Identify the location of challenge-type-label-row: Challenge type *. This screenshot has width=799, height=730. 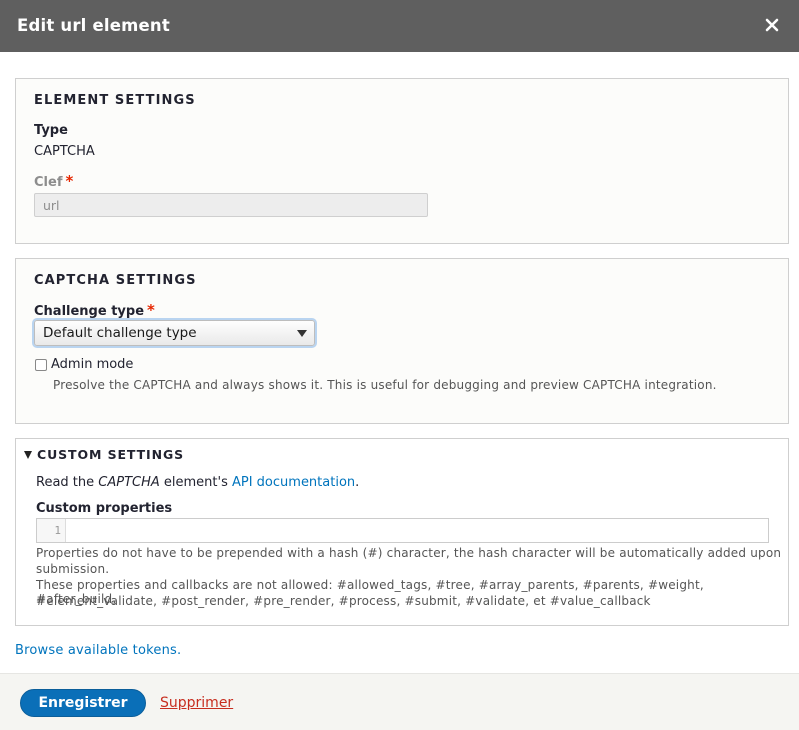
(94, 310).